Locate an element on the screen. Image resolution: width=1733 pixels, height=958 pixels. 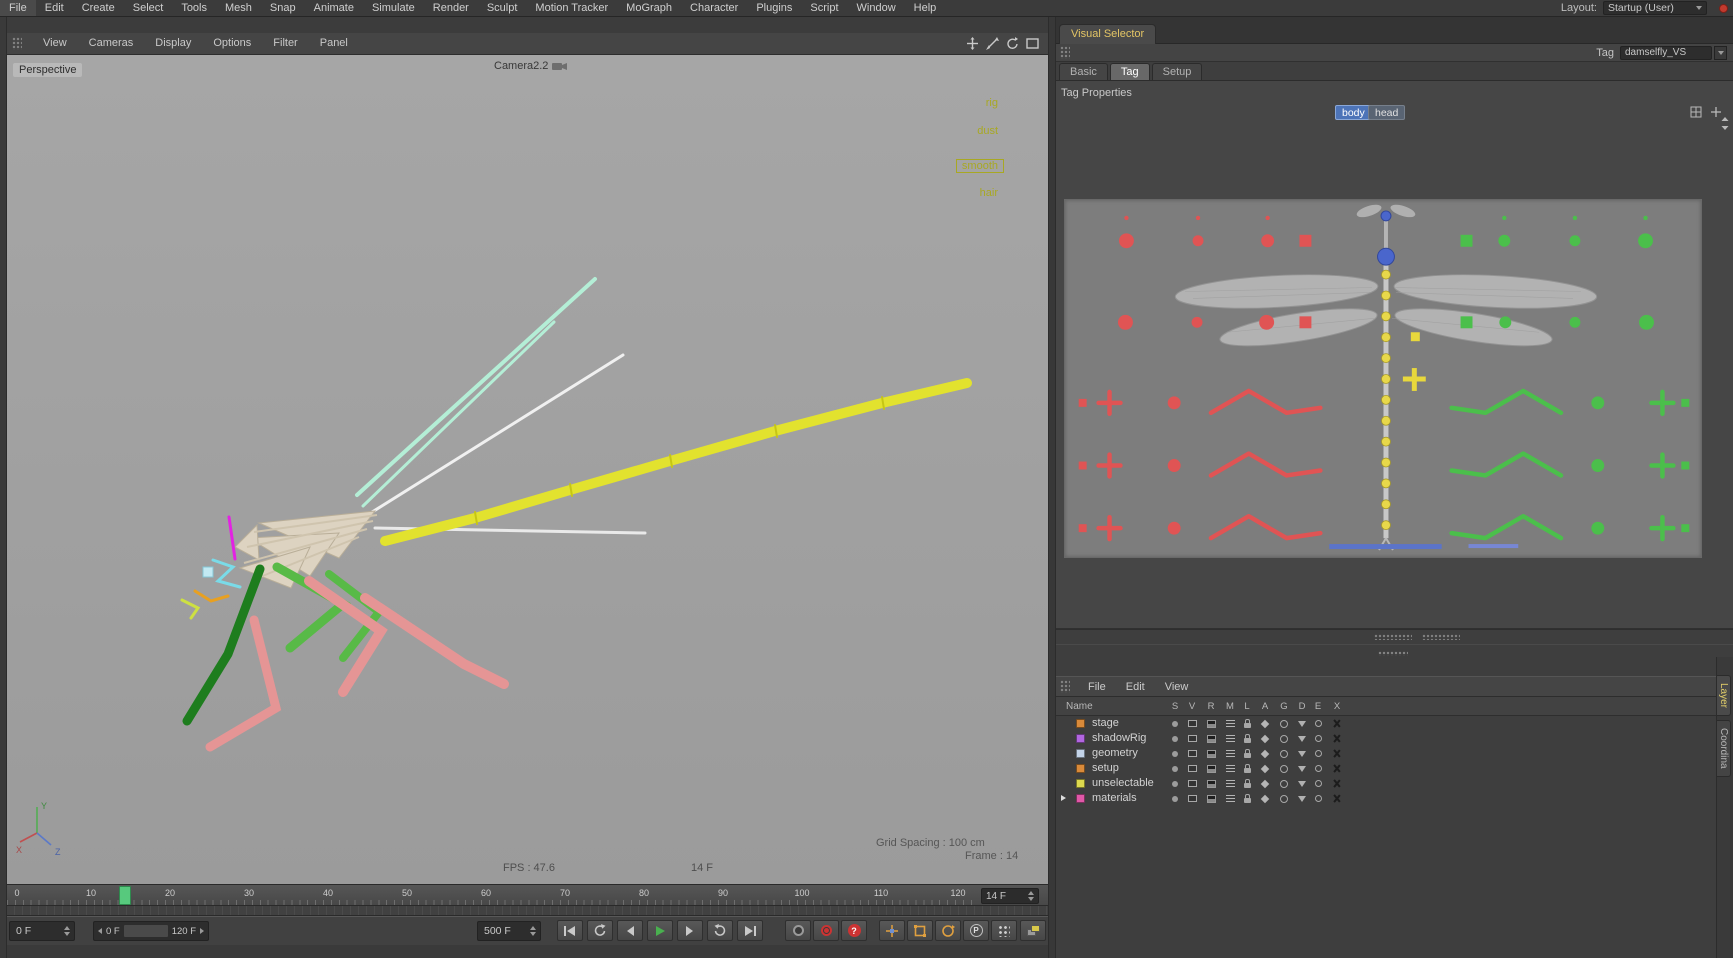
viewport-menu-filter: Filter is located at coordinates (285, 43).